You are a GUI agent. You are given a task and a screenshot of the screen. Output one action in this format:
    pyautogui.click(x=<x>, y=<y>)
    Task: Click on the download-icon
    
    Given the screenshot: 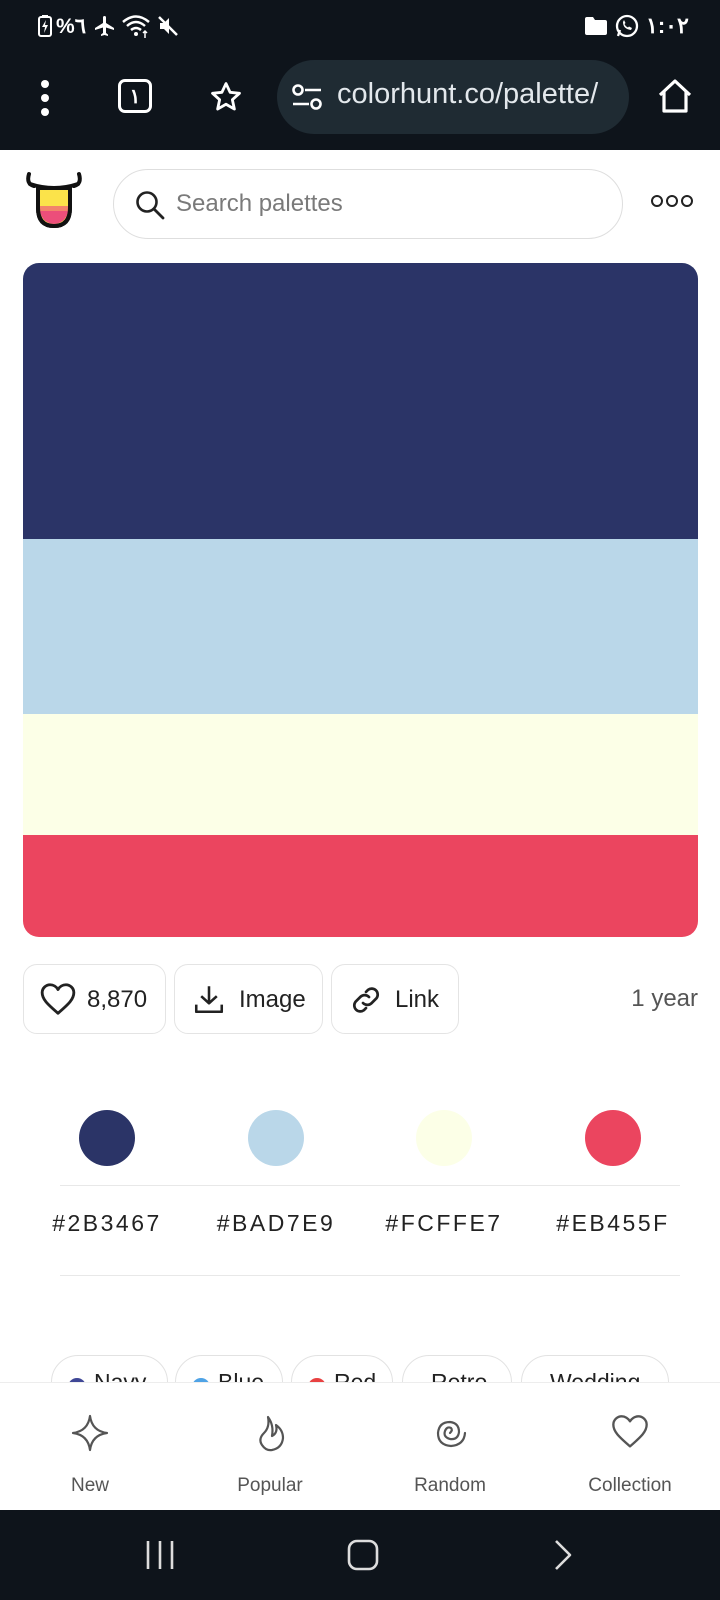 What is the action you would take?
    pyautogui.click(x=209, y=1000)
    